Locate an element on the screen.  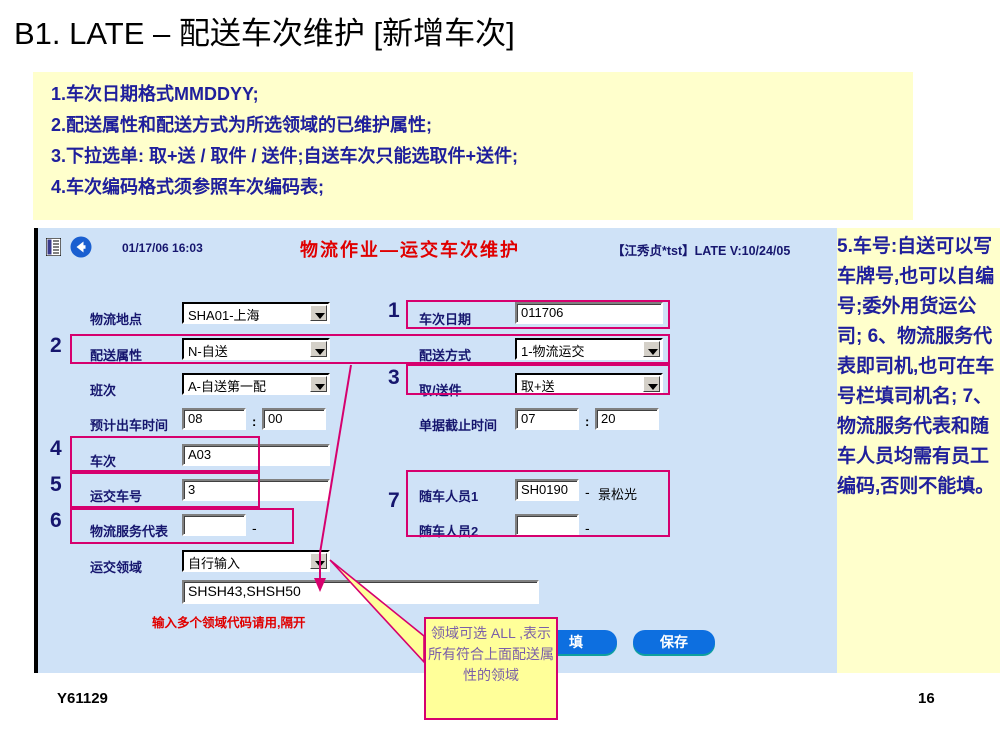
select-shift: A-自送第一配 is located at coordinates (256, 384).